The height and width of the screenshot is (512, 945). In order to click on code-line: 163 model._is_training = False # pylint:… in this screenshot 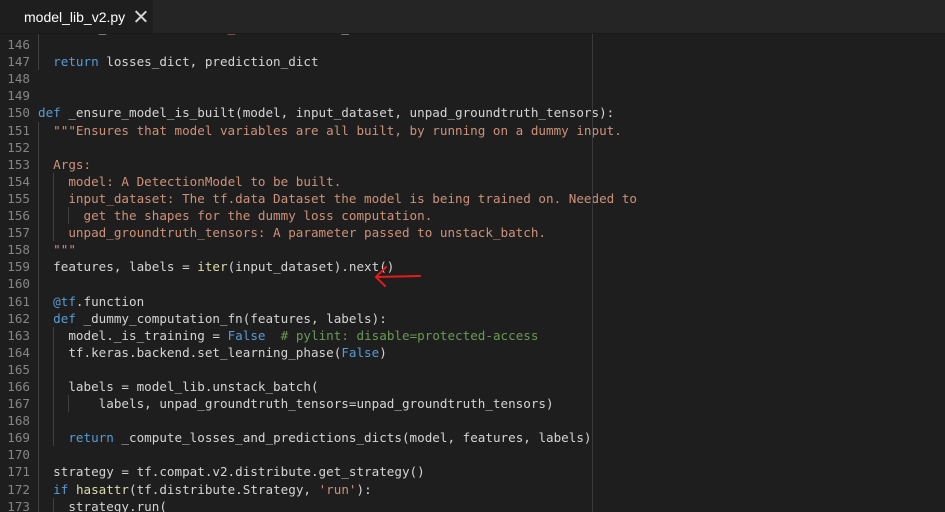, I will do `click(472, 335)`.